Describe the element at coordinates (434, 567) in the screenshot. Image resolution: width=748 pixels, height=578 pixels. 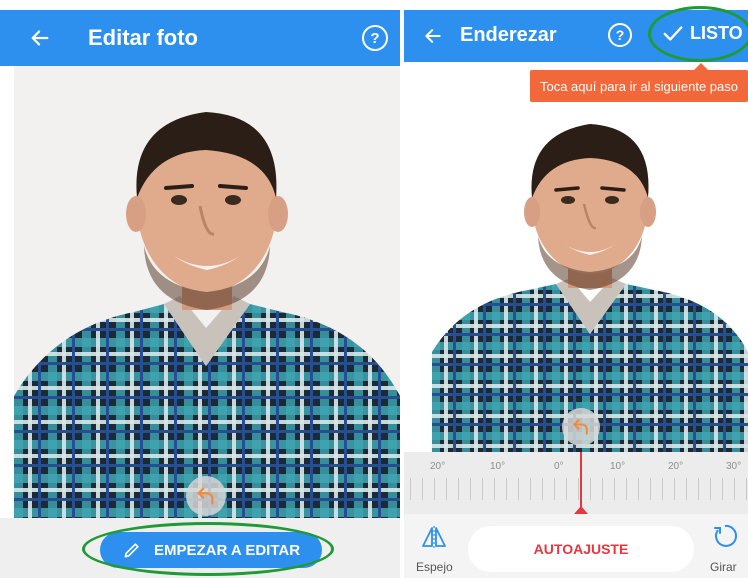
I see `mirror-label: Espejo` at that location.